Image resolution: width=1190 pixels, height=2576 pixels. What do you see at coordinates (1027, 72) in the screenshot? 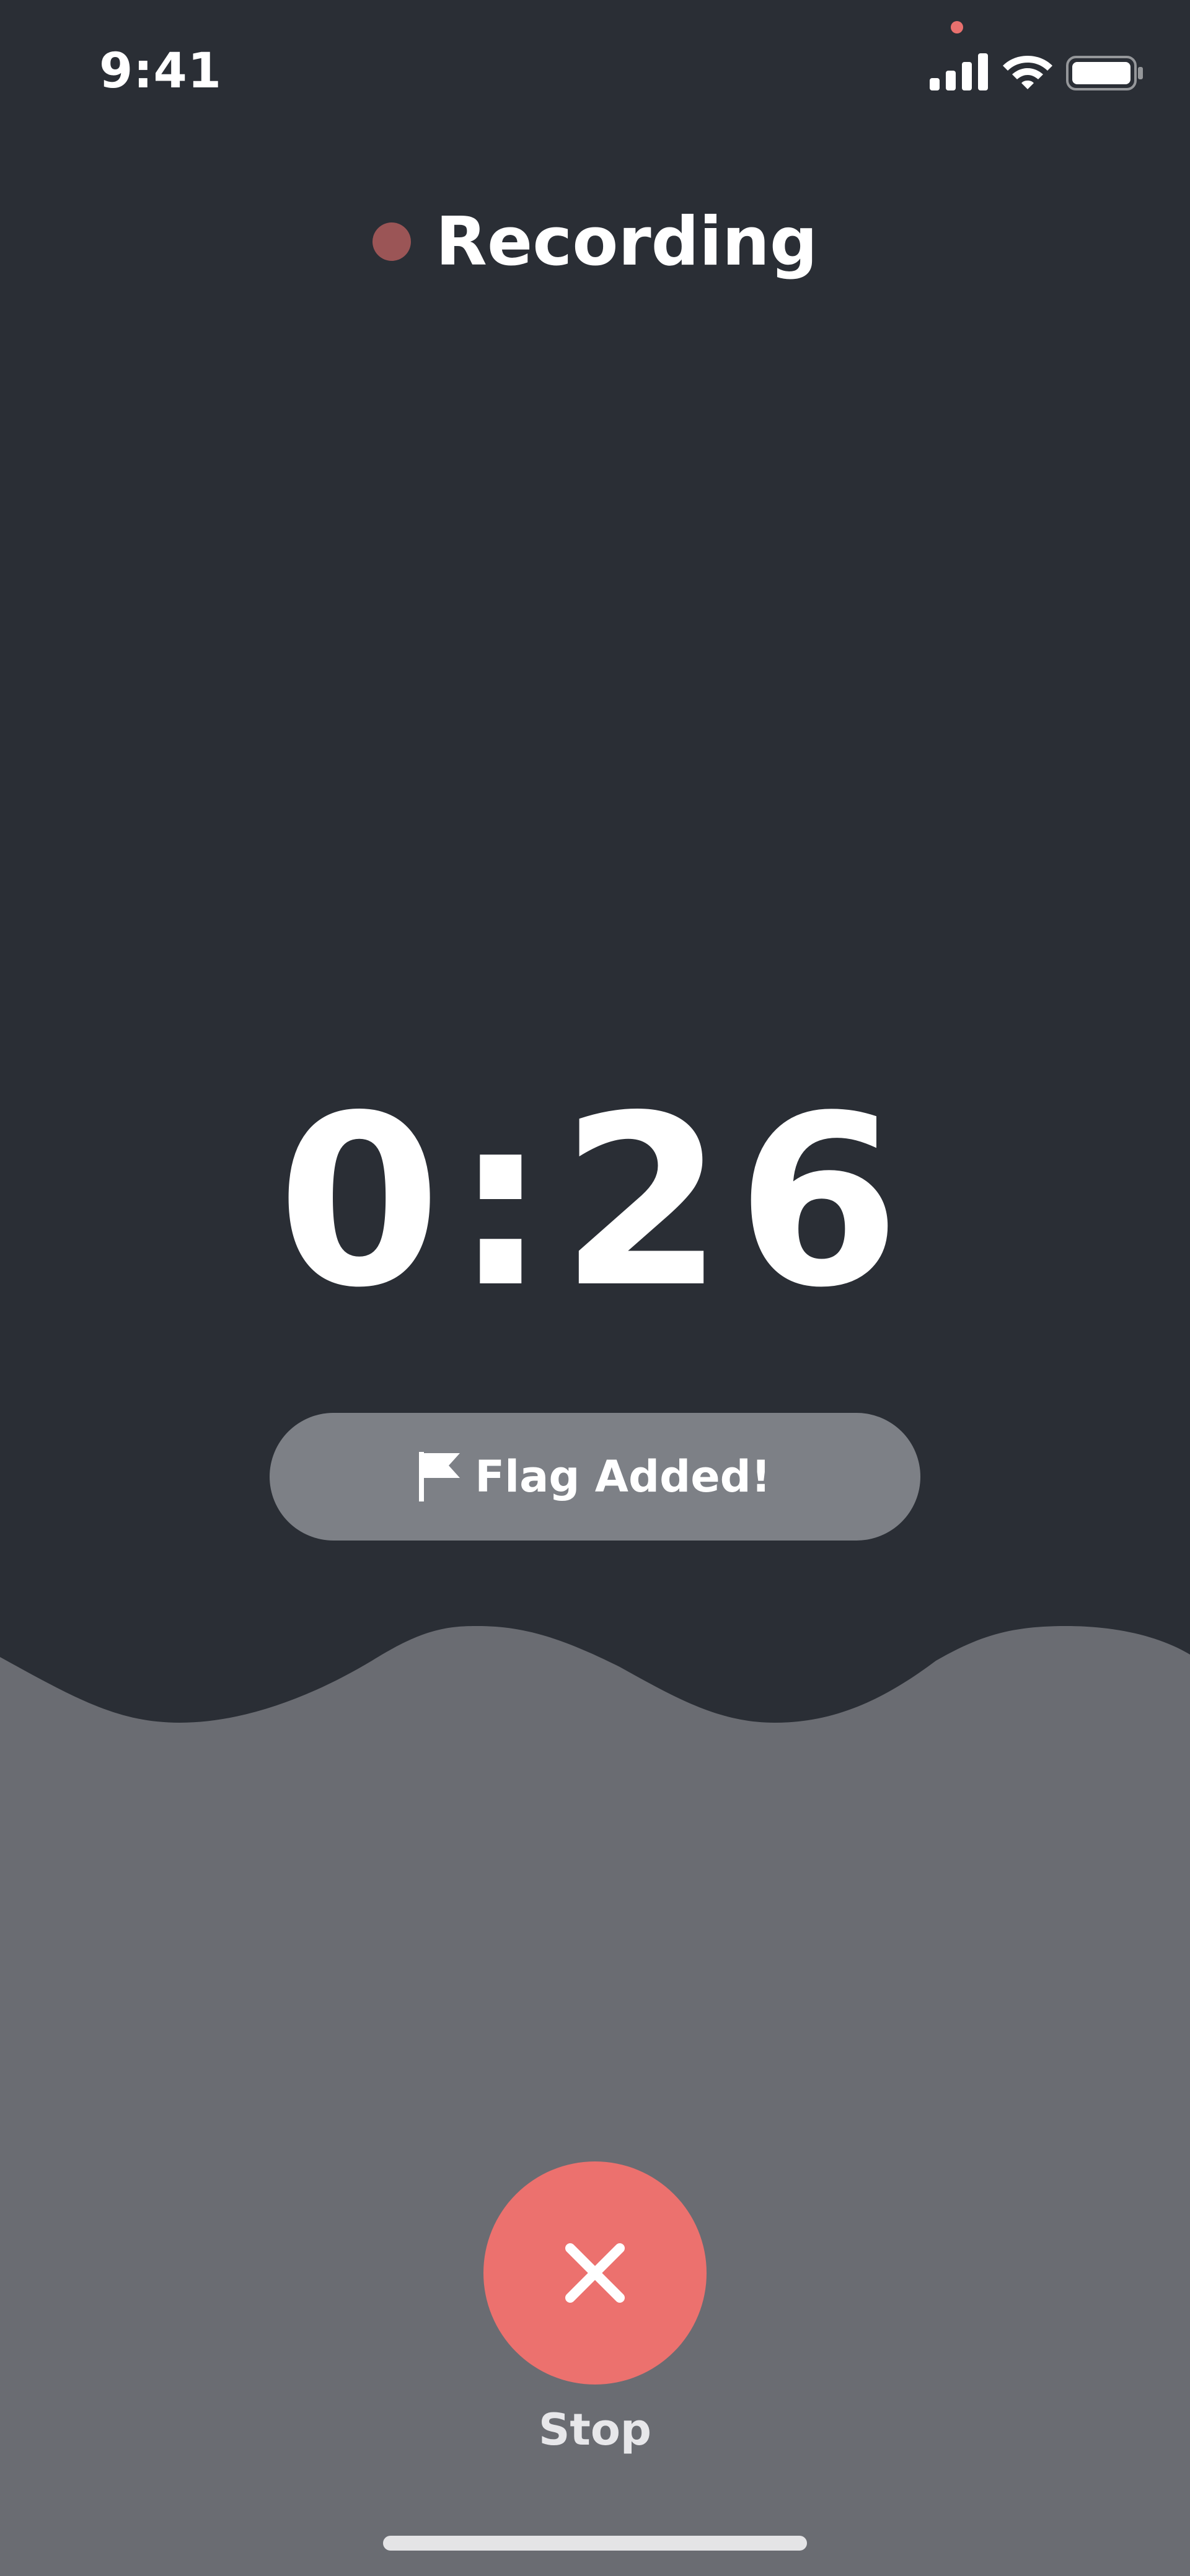
I see `wifi-icon` at bounding box center [1027, 72].